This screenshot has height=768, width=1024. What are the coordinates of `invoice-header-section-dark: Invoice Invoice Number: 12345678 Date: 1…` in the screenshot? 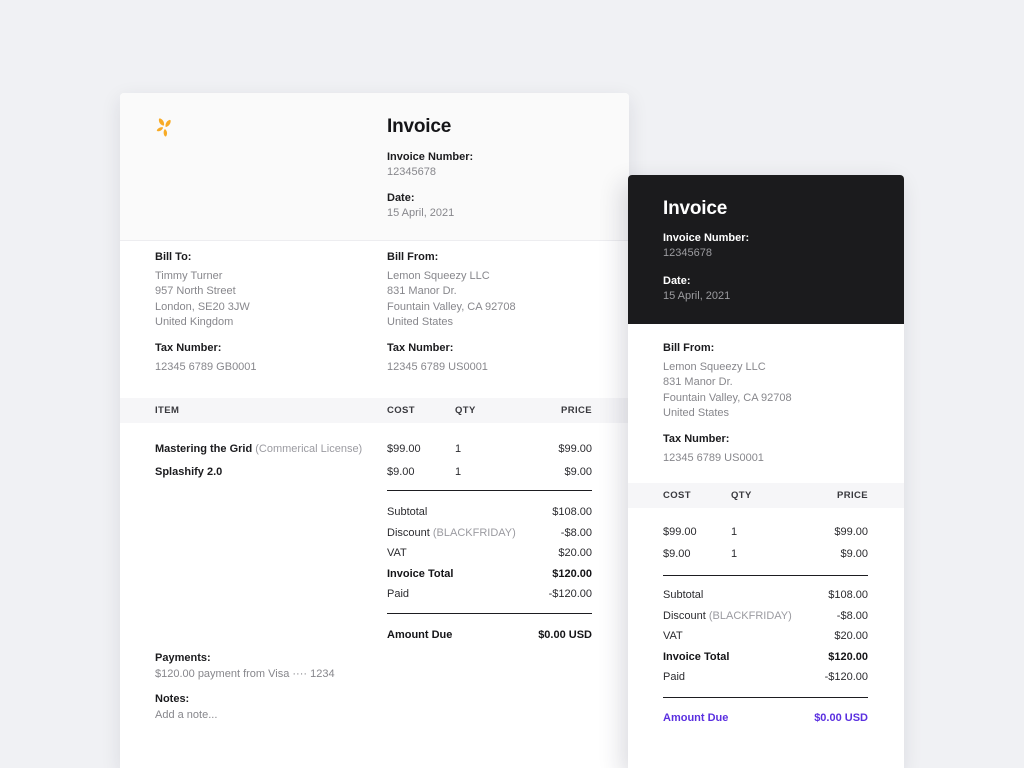 It's located at (766, 249).